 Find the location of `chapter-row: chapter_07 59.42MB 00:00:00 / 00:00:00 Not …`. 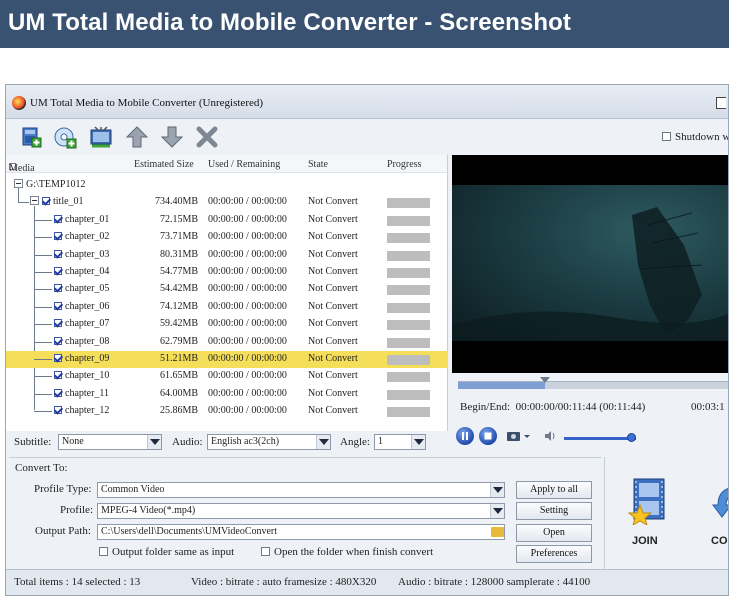

chapter-row: chapter_07 59.42MB 00:00:00 / 00:00:00 Not … is located at coordinates (227, 324).